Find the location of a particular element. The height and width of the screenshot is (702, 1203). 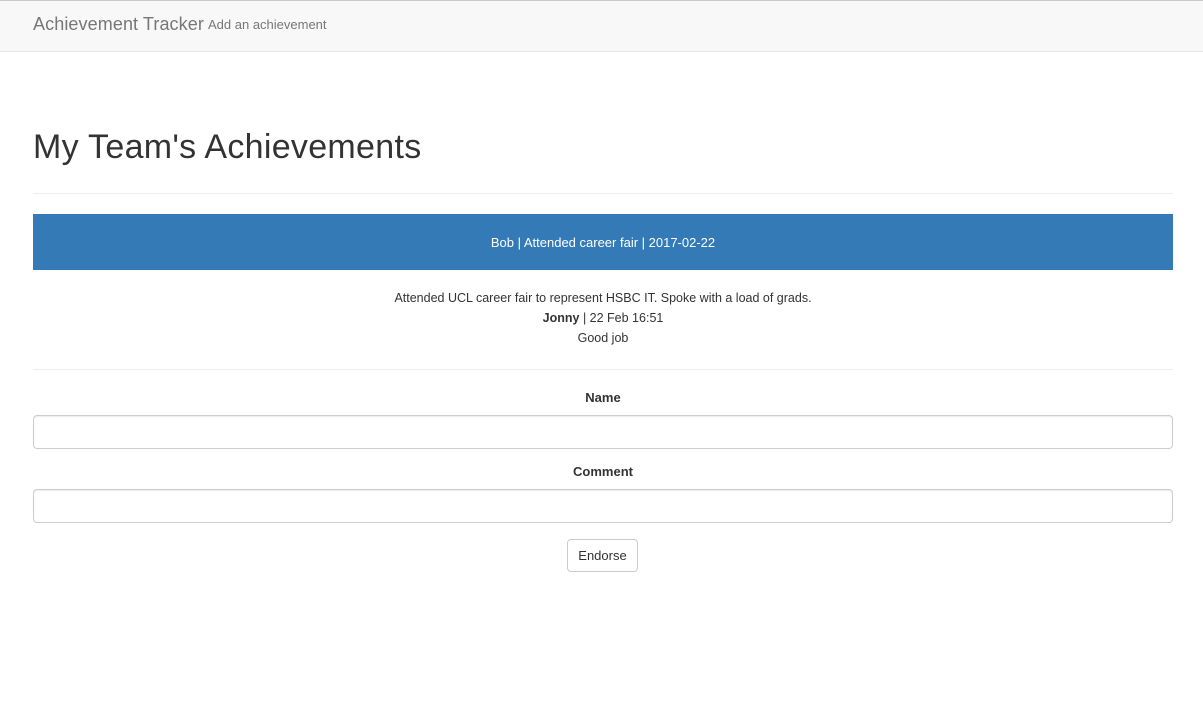

name-input is located at coordinates (603, 432).